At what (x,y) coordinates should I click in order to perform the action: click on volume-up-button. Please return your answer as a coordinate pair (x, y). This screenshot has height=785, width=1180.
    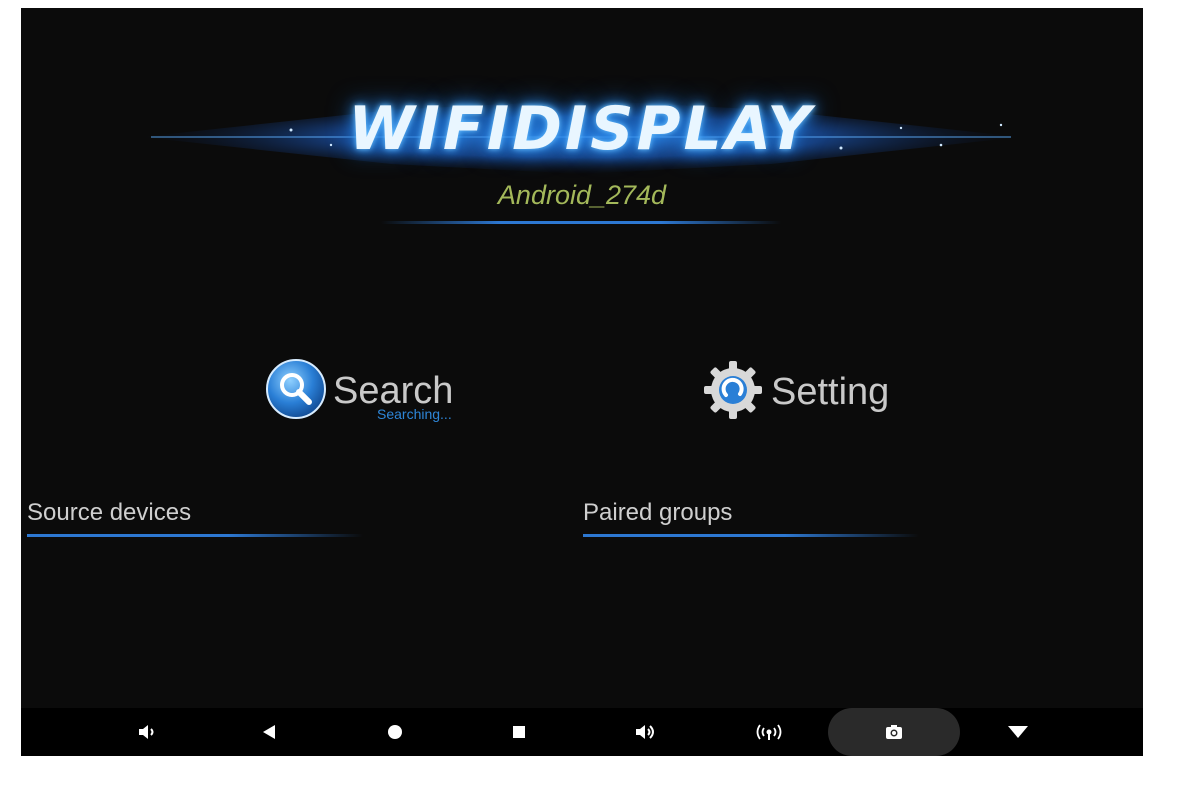
    Looking at the image, I should click on (645, 732).